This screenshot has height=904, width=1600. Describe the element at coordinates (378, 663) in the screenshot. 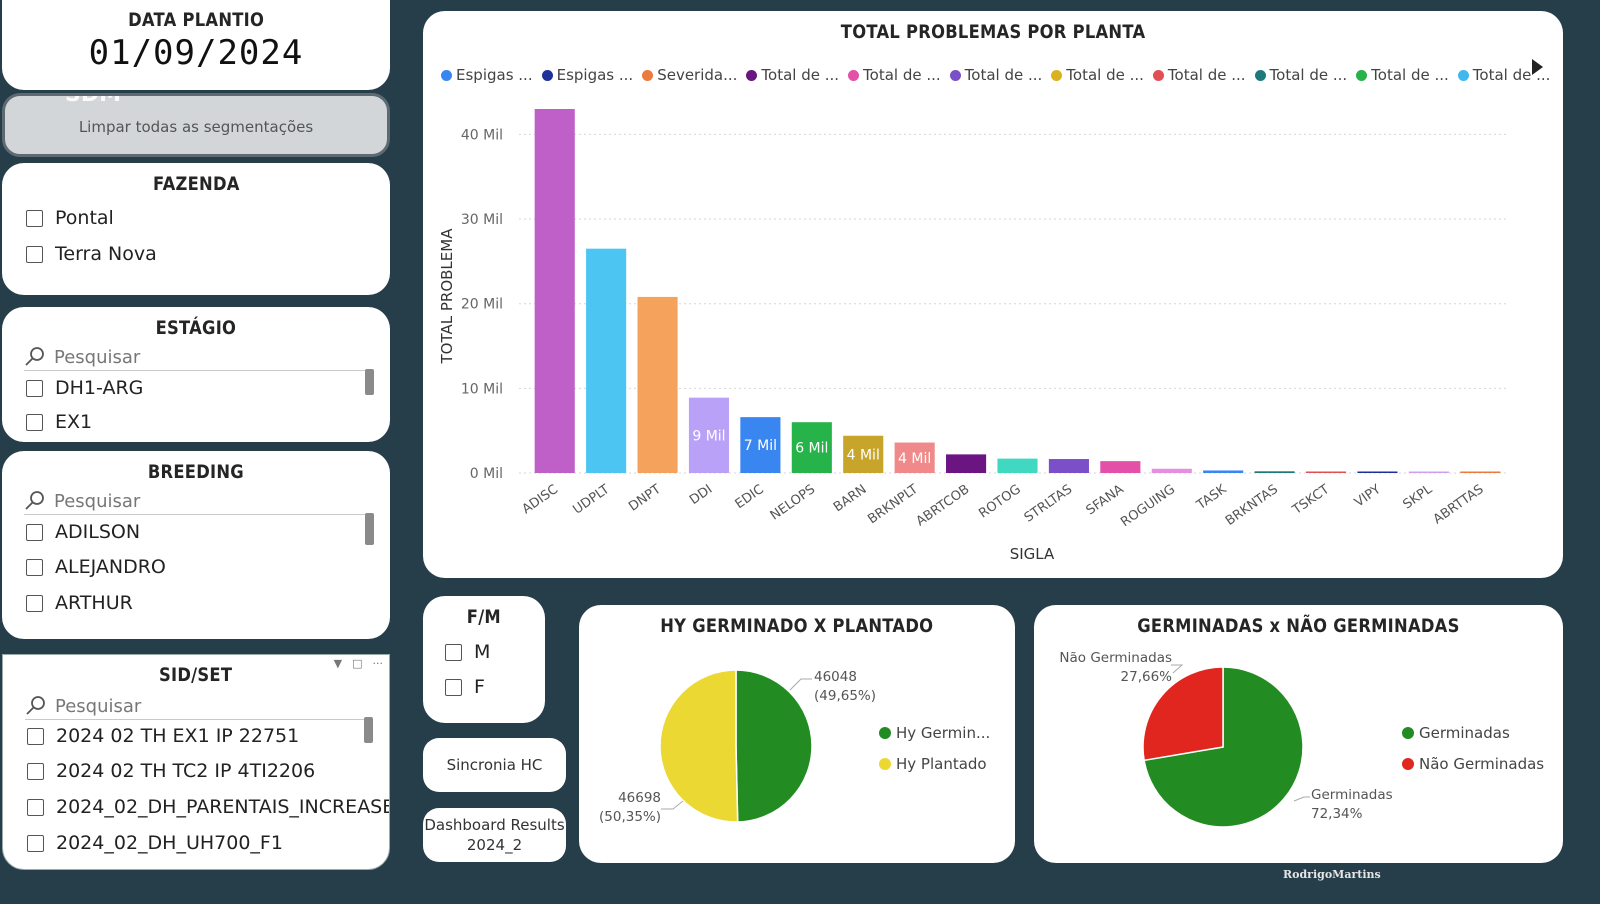

I see `more-options-icon: ···` at that location.